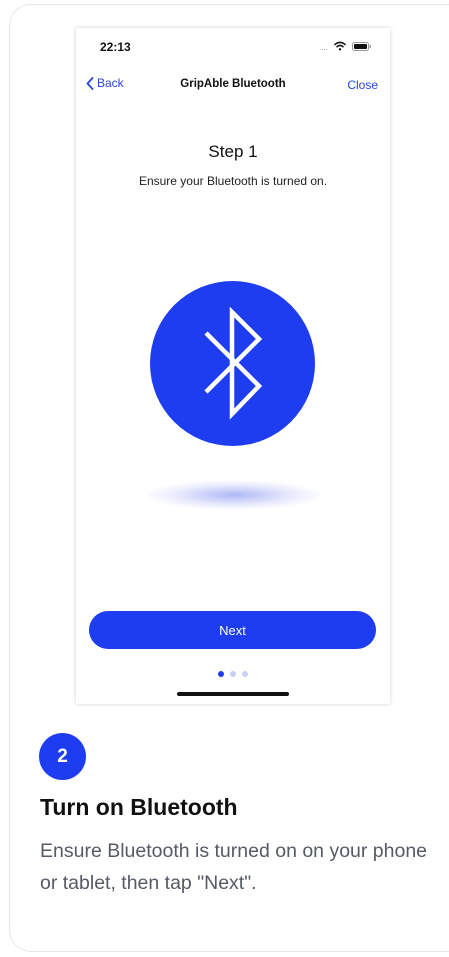 This screenshot has height=957, width=449. Describe the element at coordinates (232, 630) in the screenshot. I see `next-button: Next` at that location.